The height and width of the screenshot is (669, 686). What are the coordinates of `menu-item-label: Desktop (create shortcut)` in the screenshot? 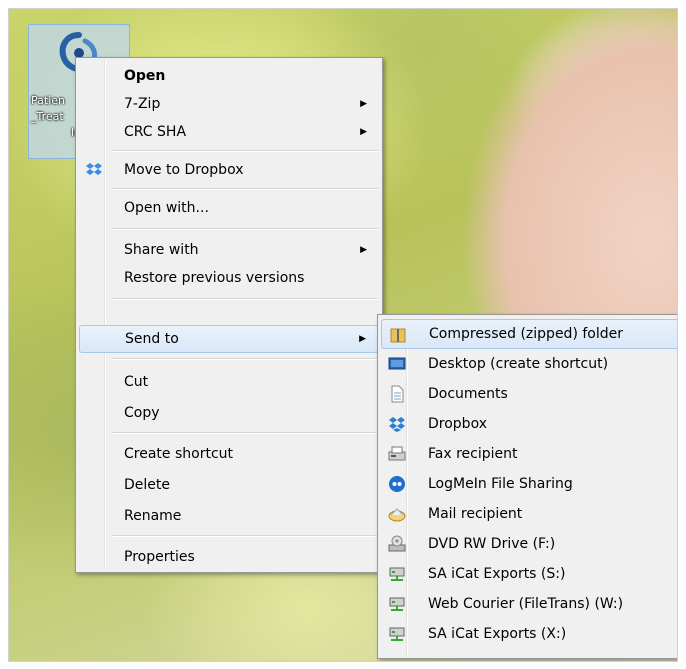 It's located at (518, 364).